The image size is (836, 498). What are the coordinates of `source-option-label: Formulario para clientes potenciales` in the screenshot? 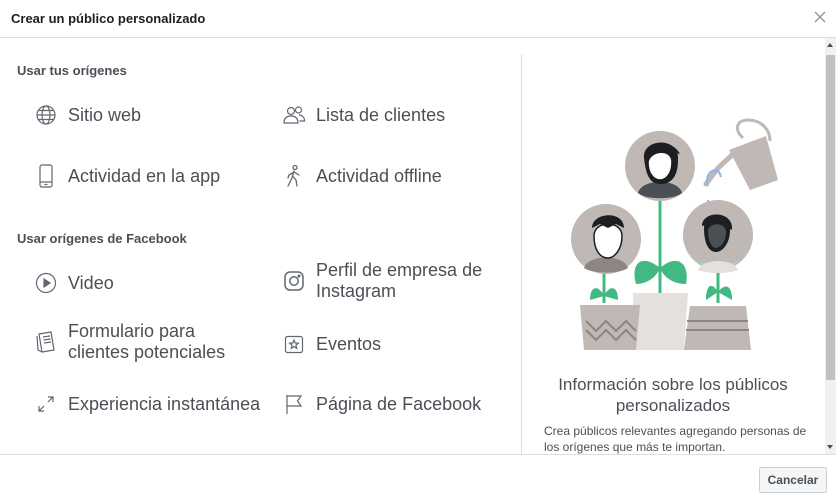 It's located at (147, 341).